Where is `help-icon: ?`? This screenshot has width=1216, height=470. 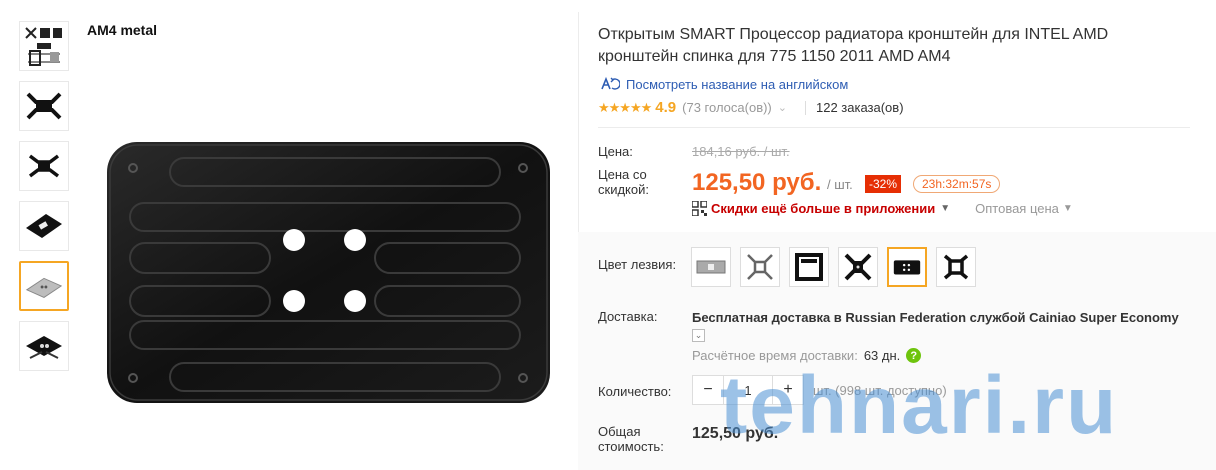
help-icon: ? is located at coordinates (914, 355).